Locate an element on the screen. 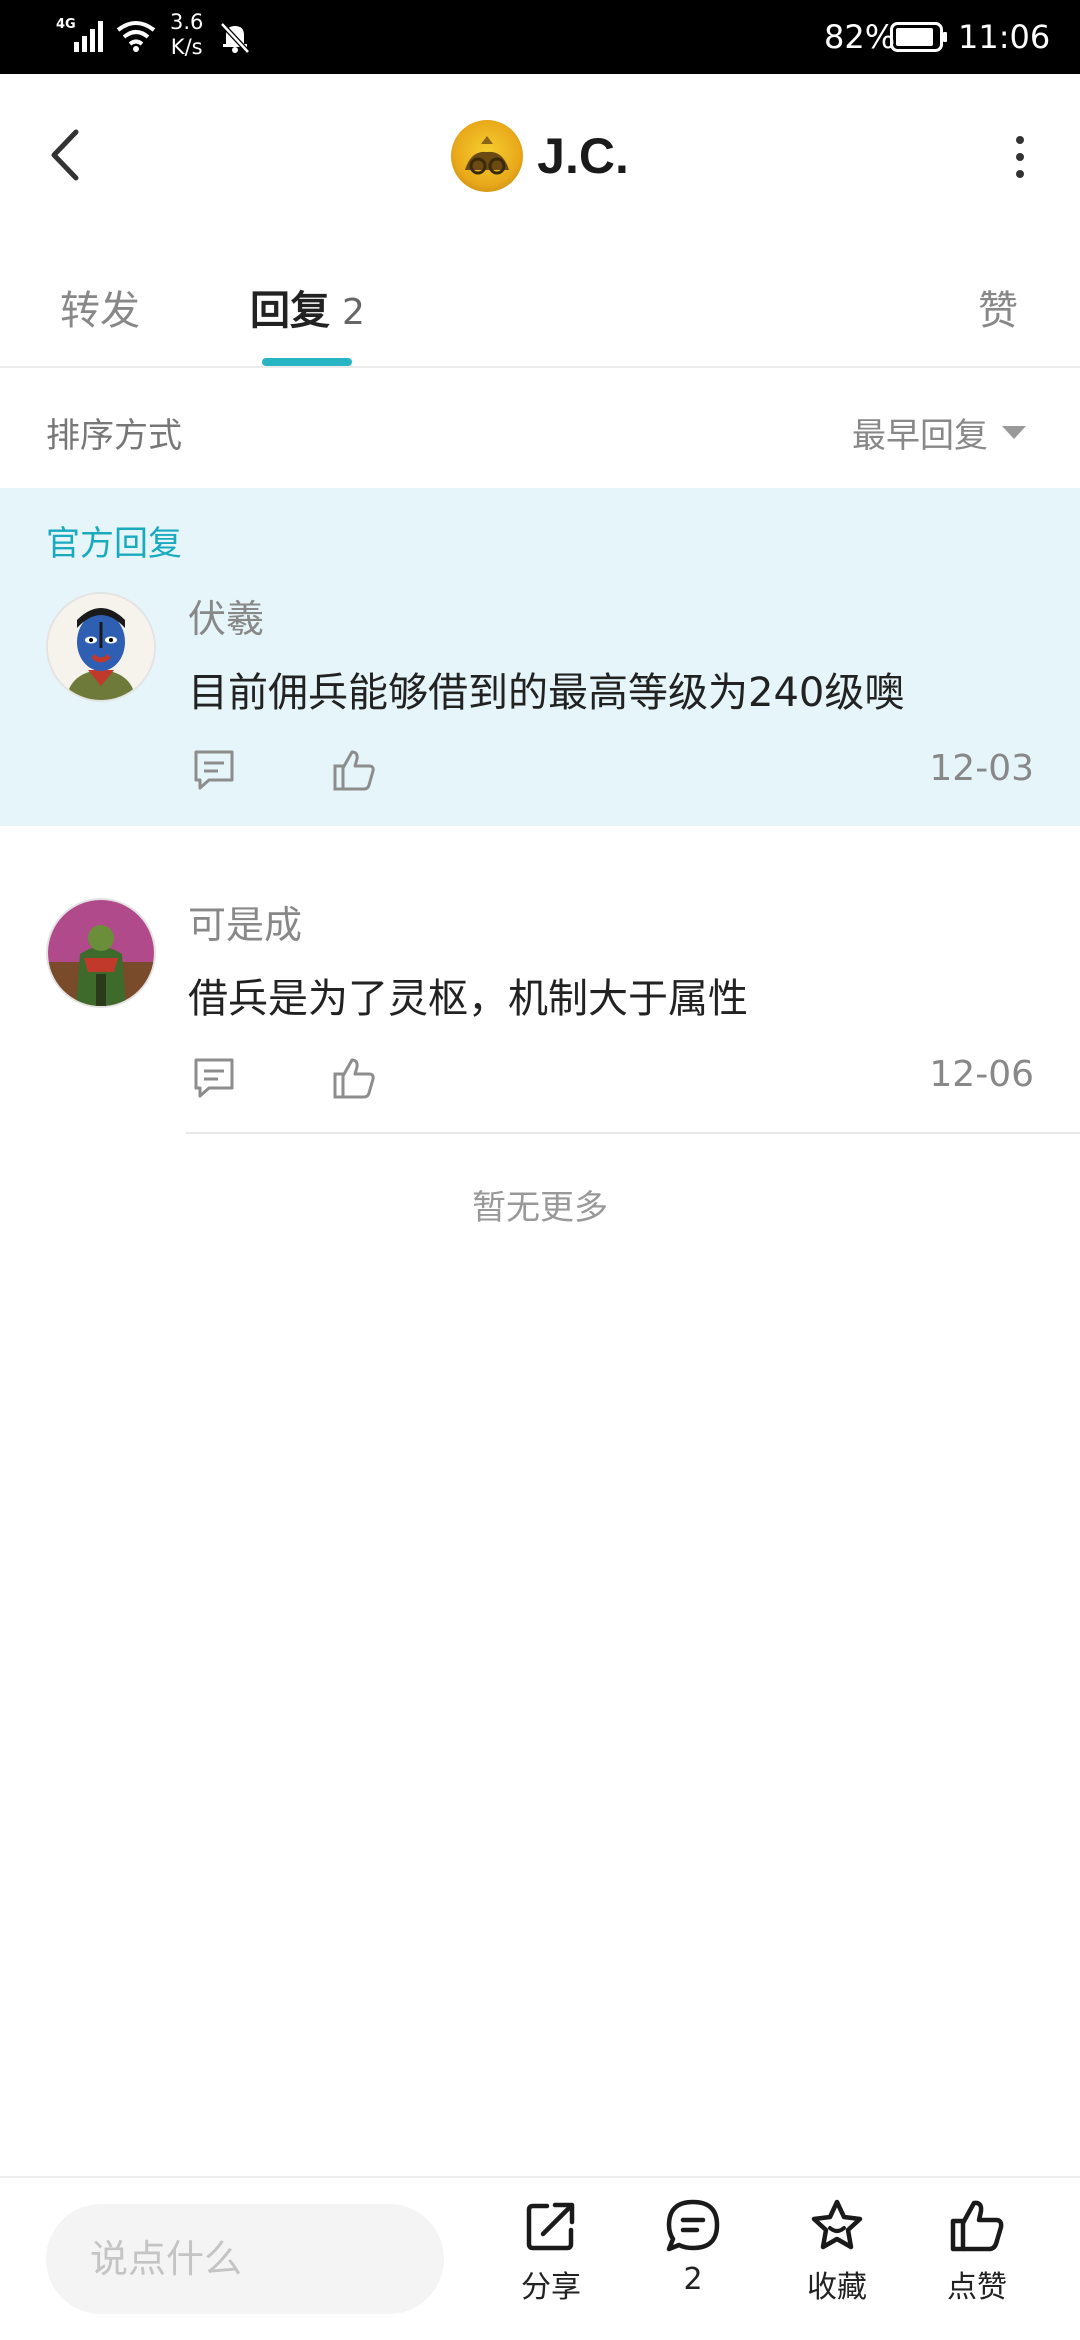  network-speed: 3.6 K/s is located at coordinates (187, 34).